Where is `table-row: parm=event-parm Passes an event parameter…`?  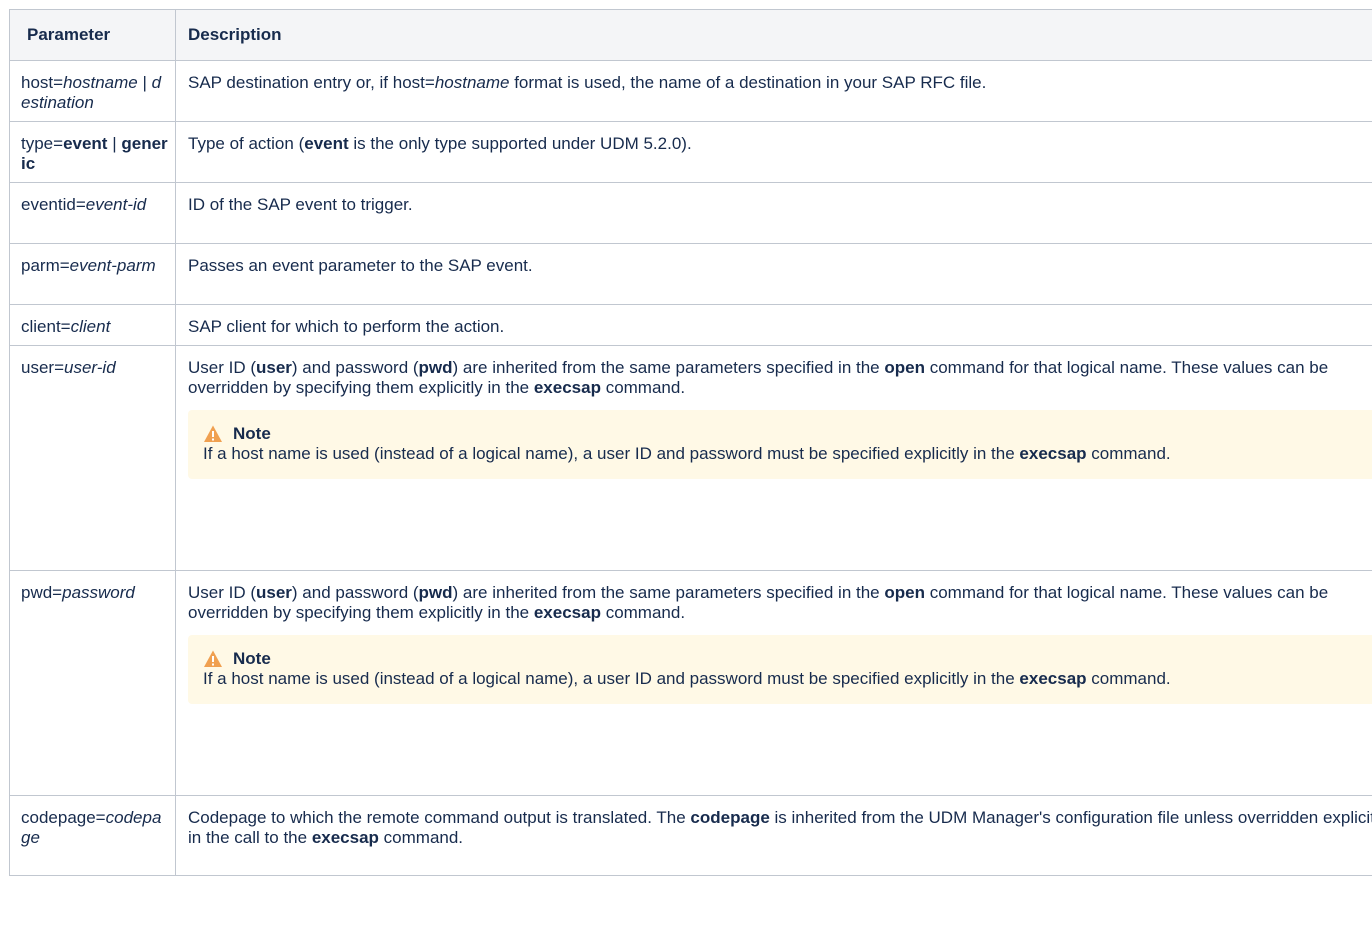
table-row: parm=event-parm Passes an event parameter… is located at coordinates (690, 274).